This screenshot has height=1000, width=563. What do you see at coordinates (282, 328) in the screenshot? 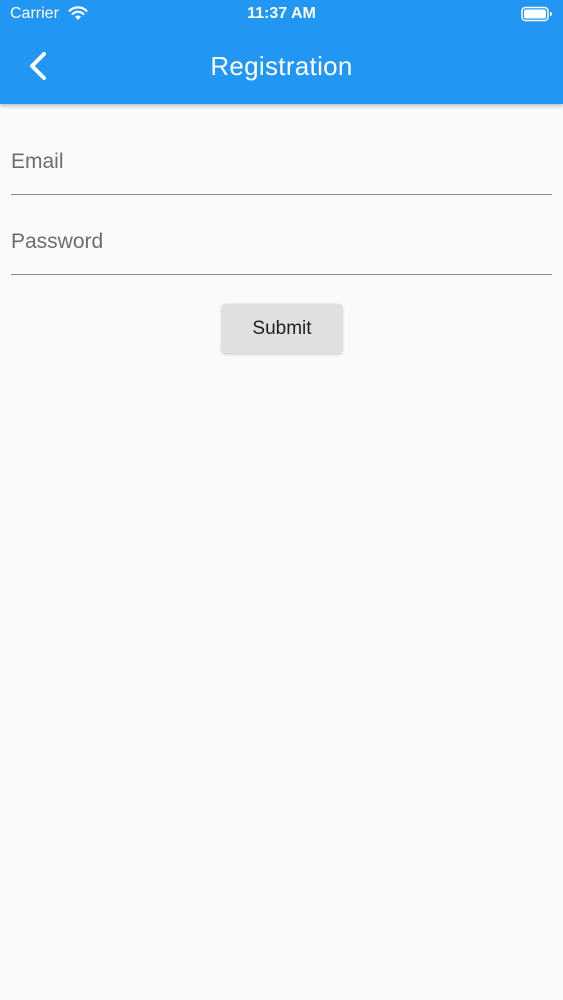
I see `submit-button: Submit` at bounding box center [282, 328].